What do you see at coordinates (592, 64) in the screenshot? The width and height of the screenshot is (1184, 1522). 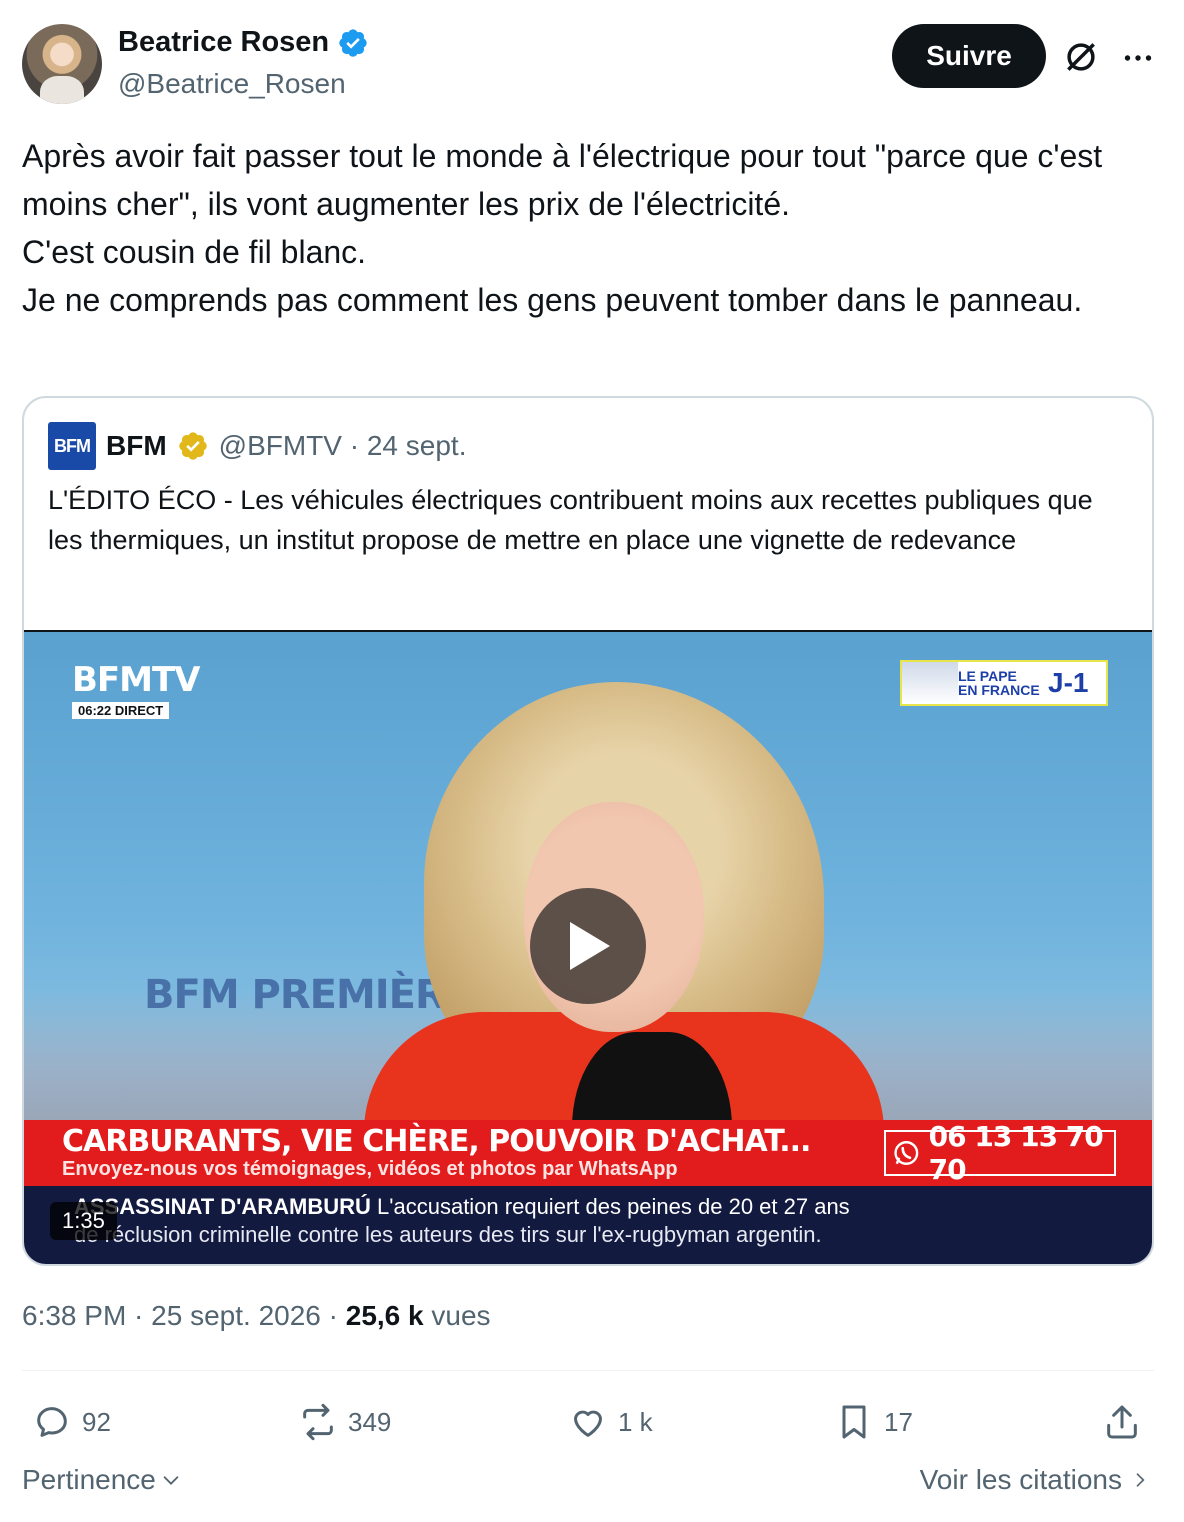 I see `tweet-header: Beatrice Rosen @Beatrice_Rosen Suivre` at bounding box center [592, 64].